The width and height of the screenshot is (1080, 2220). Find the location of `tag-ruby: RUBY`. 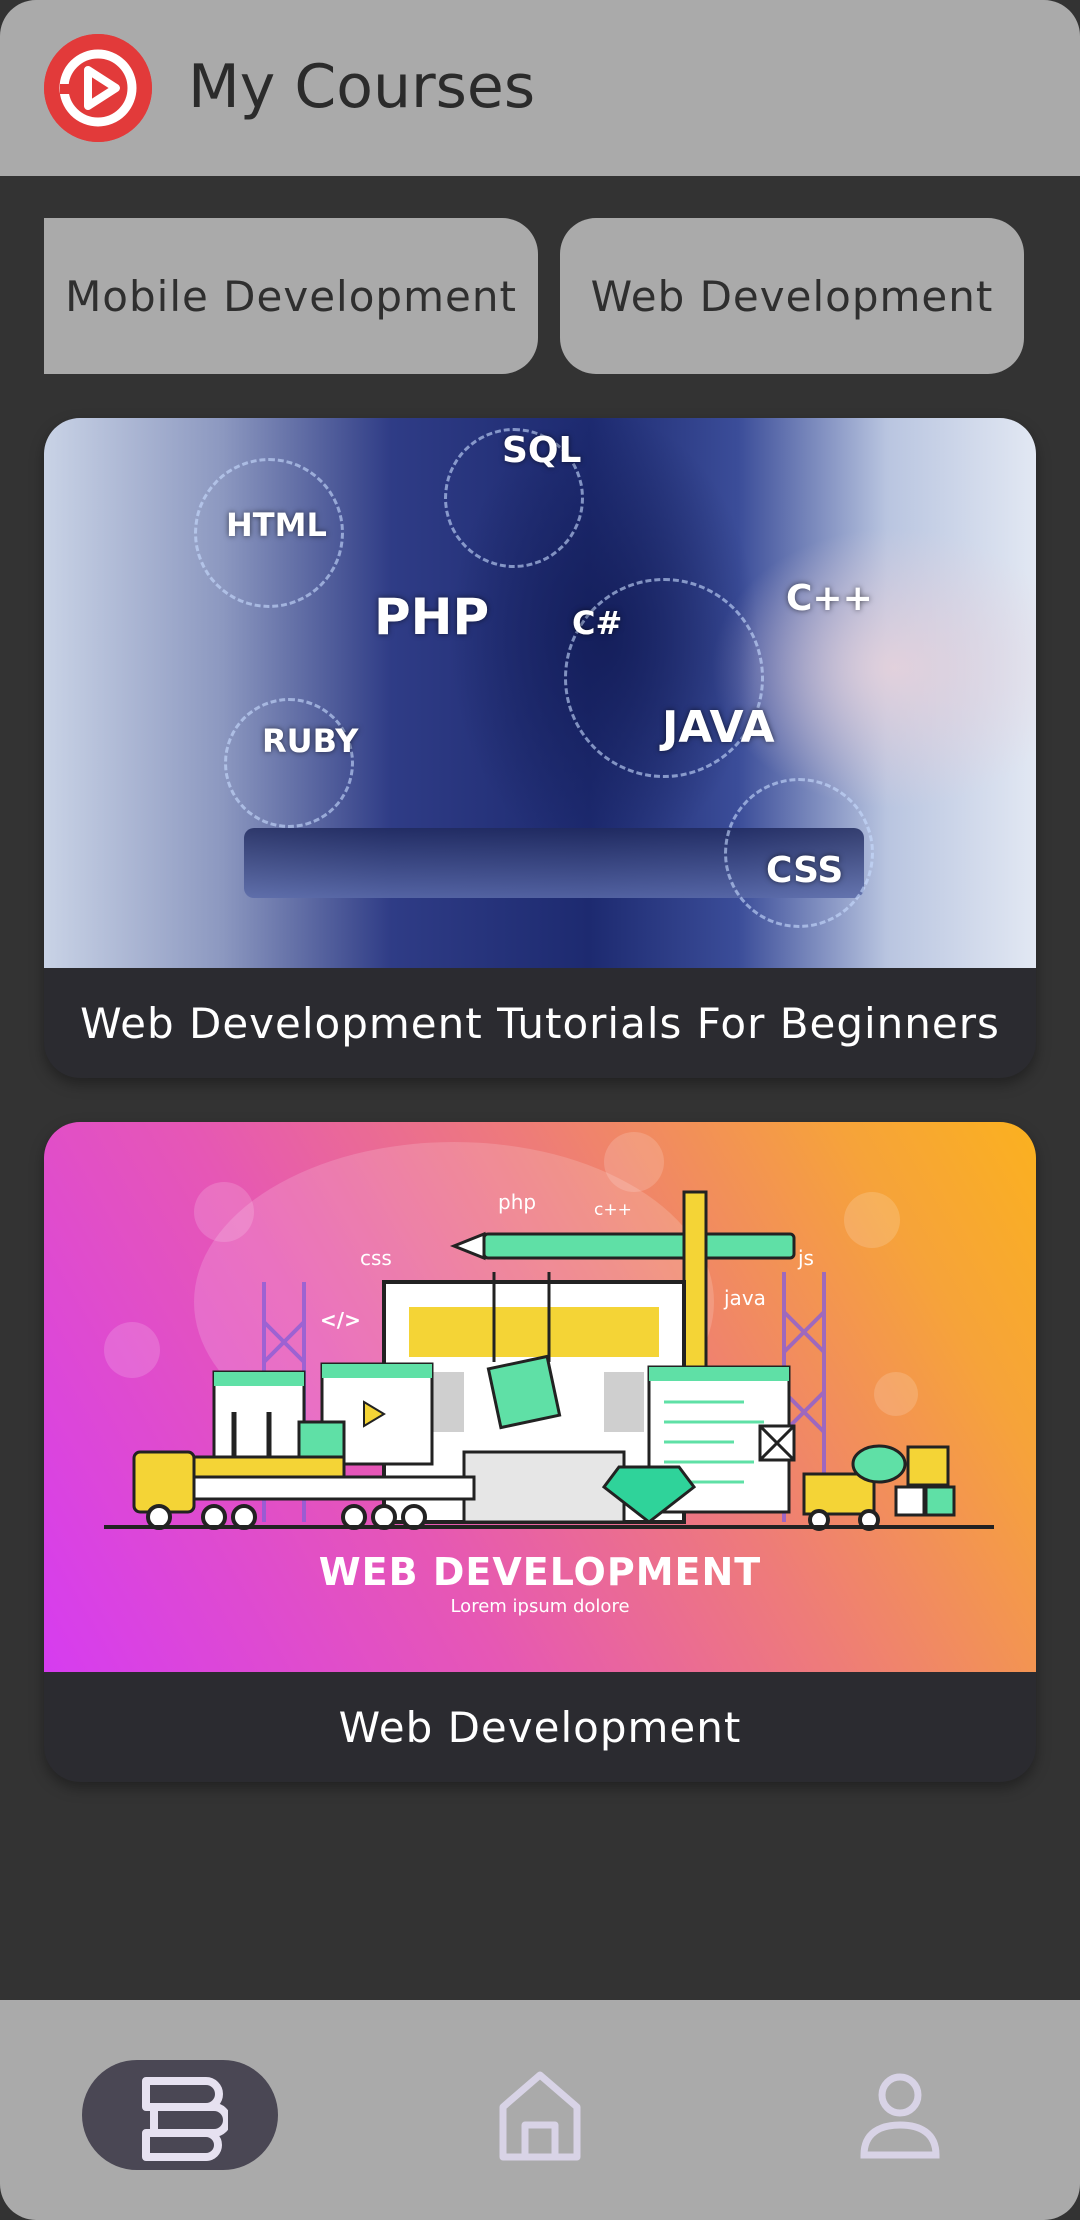

tag-ruby: RUBY is located at coordinates (310, 741).